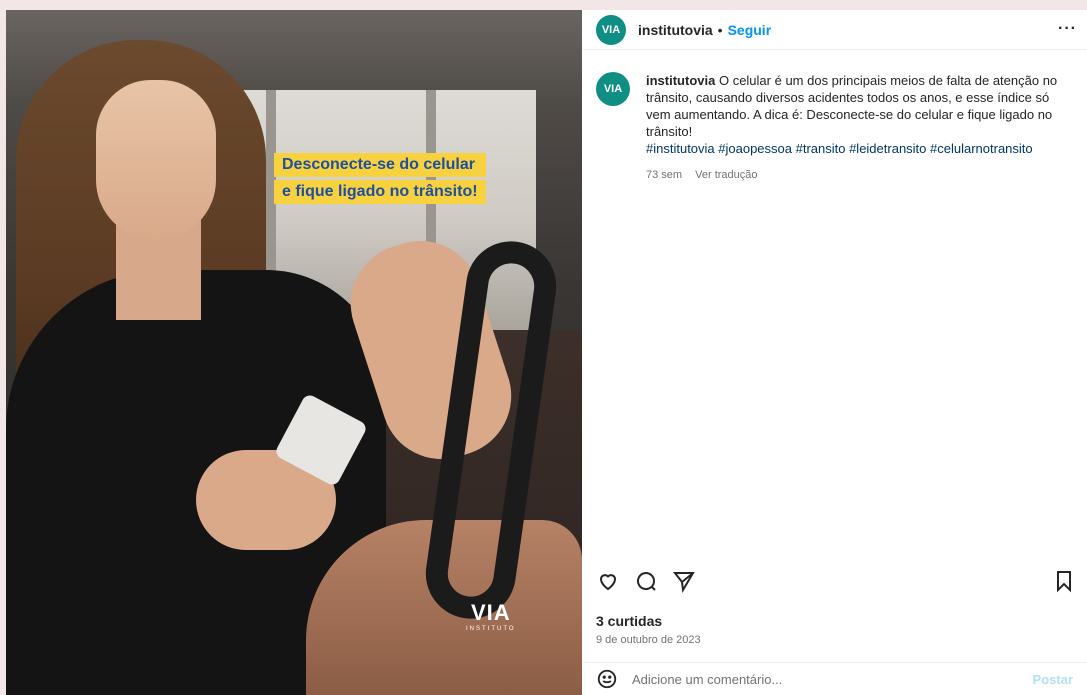  I want to click on photo-face, so click(156, 160).